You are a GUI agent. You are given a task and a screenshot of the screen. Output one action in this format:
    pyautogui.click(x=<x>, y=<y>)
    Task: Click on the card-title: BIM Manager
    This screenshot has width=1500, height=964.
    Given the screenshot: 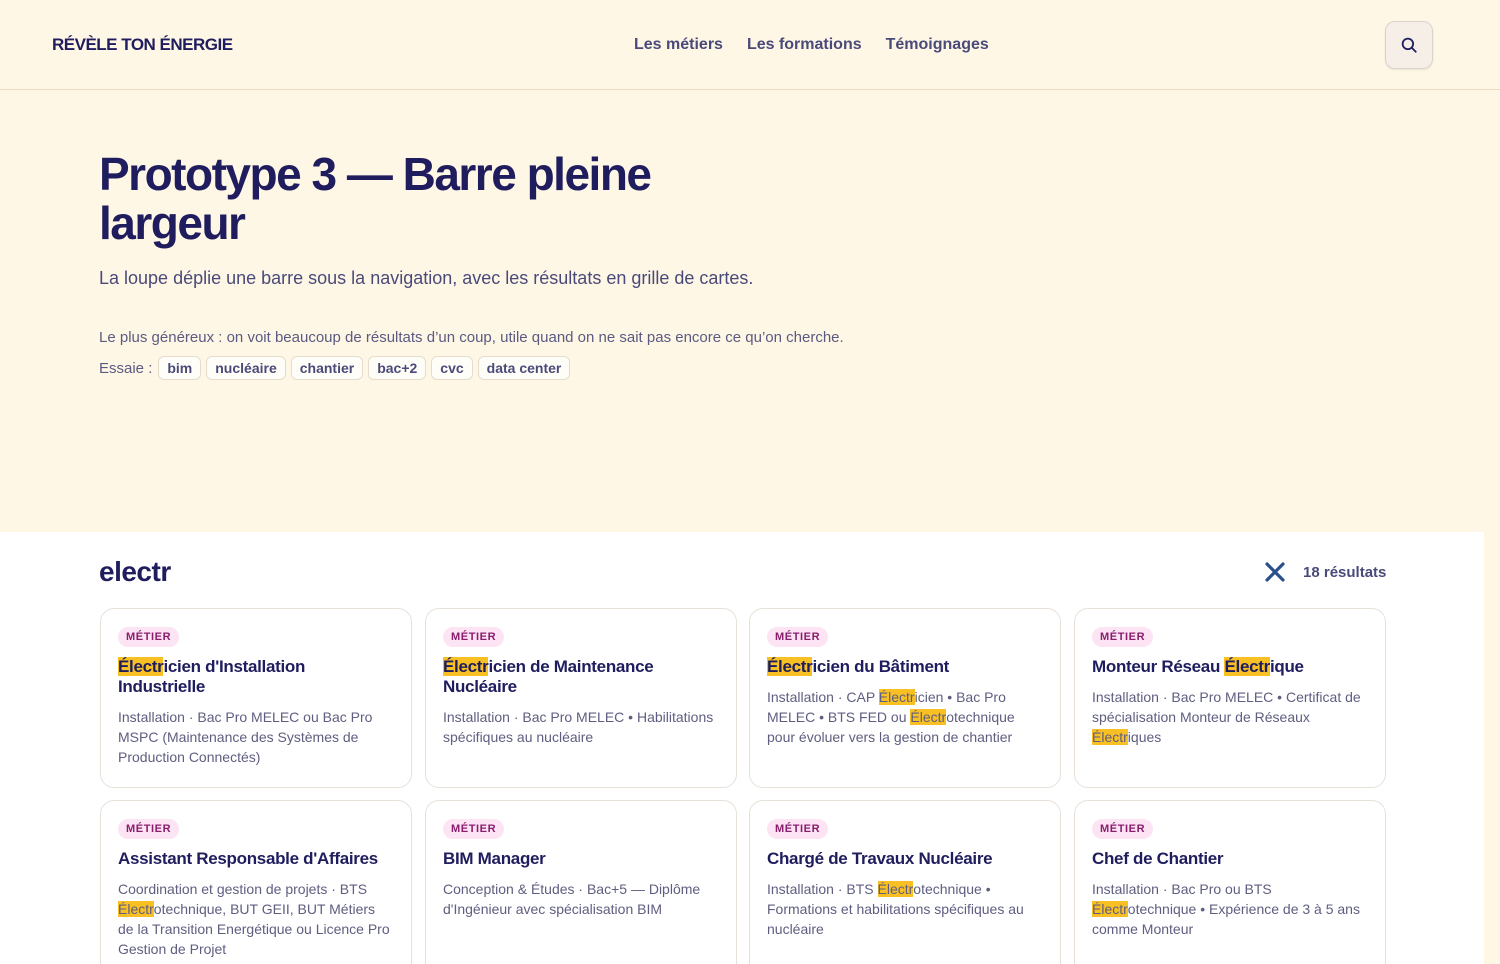 What is the action you would take?
    pyautogui.click(x=494, y=858)
    